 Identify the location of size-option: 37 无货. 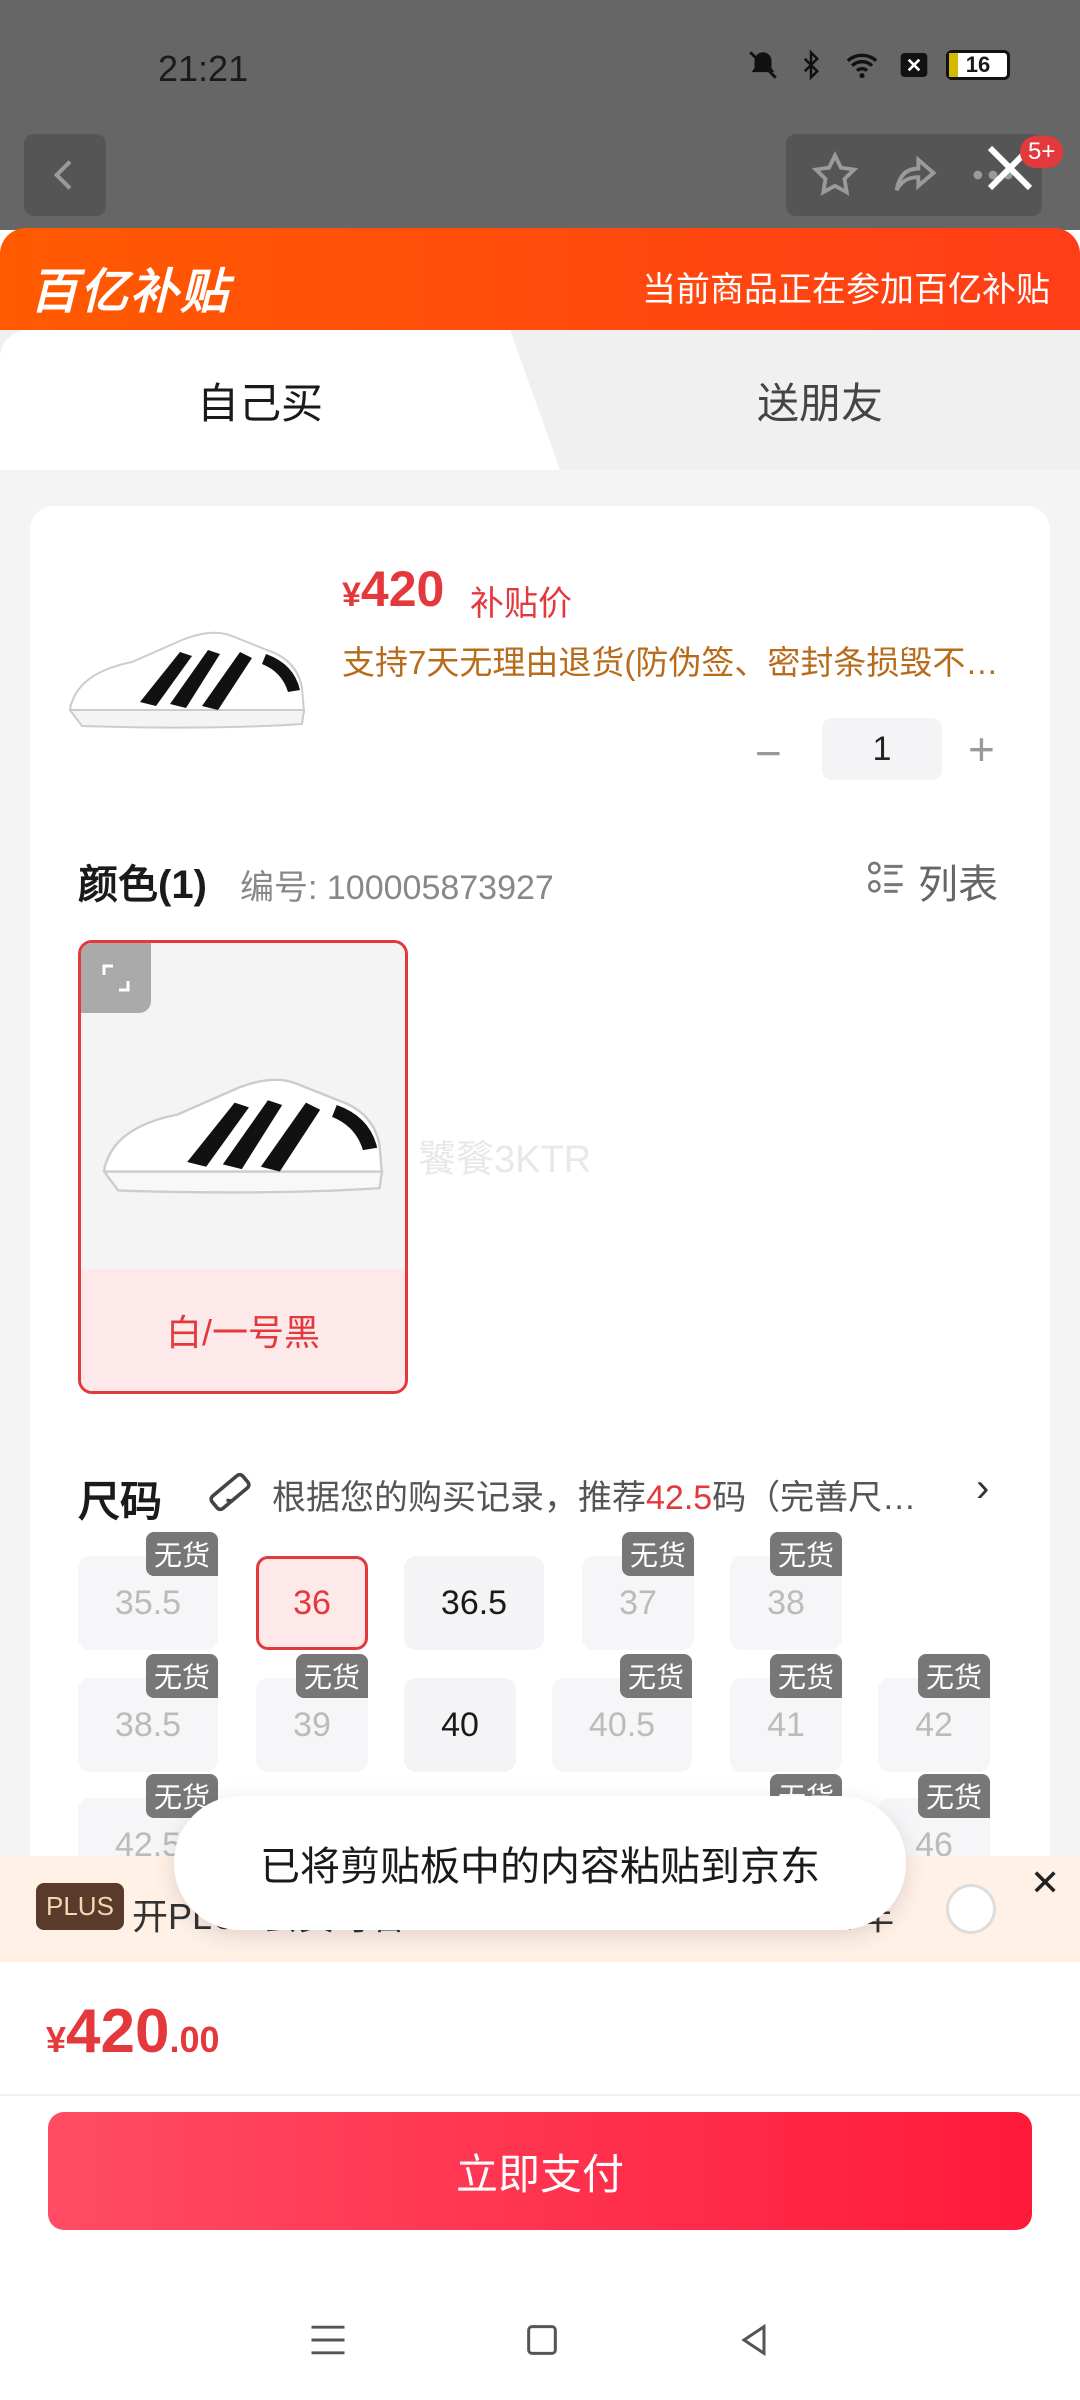
(638, 1591).